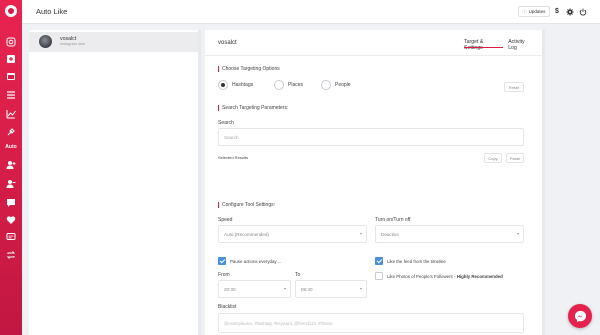 Image resolution: width=600 pixels, height=335 pixels. What do you see at coordinates (11, 147) in the screenshot?
I see `auto-label: Auto` at bounding box center [11, 147].